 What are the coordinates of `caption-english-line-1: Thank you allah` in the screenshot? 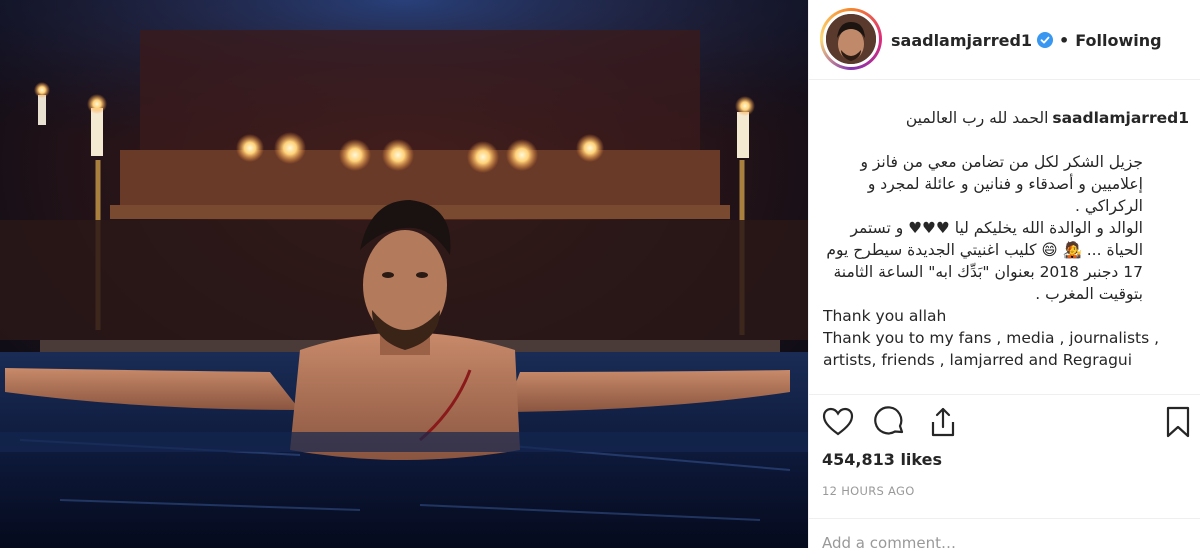 It's located at (885, 316).